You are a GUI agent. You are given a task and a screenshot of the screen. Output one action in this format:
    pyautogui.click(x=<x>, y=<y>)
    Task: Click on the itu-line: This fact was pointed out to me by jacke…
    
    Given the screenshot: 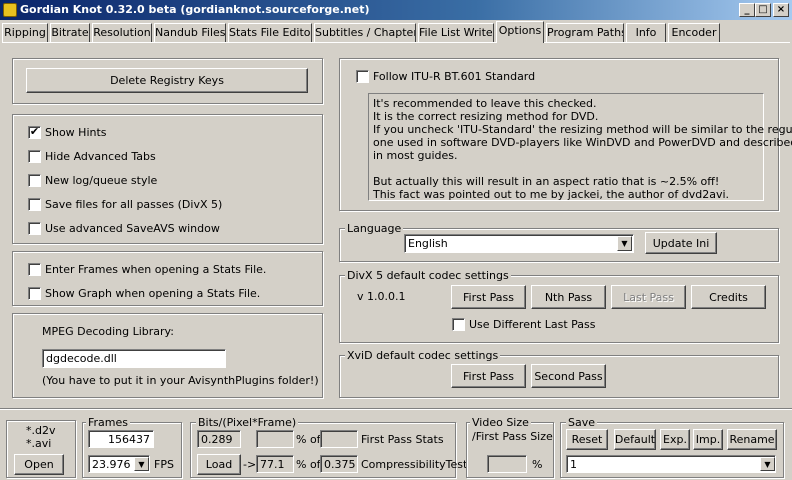 What is the action you would take?
    pyautogui.click(x=551, y=194)
    